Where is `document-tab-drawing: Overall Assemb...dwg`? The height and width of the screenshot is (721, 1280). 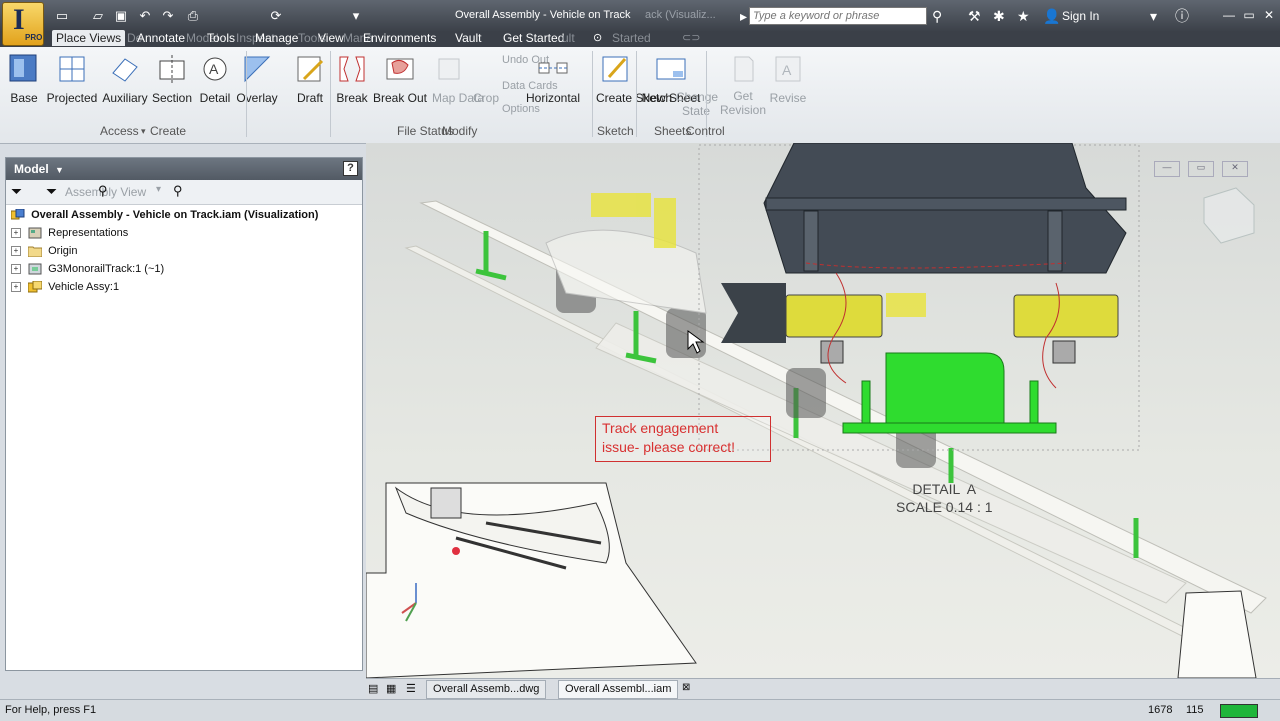 document-tab-drawing: Overall Assemb...dwg is located at coordinates (486, 689).